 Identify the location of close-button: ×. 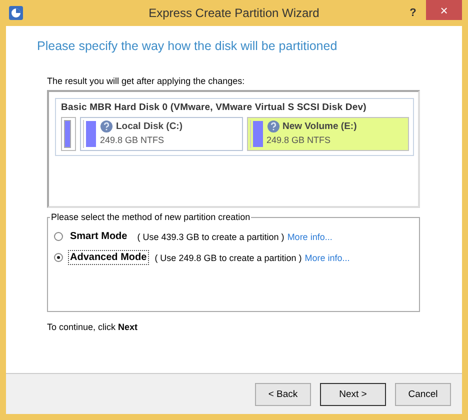
(444, 10).